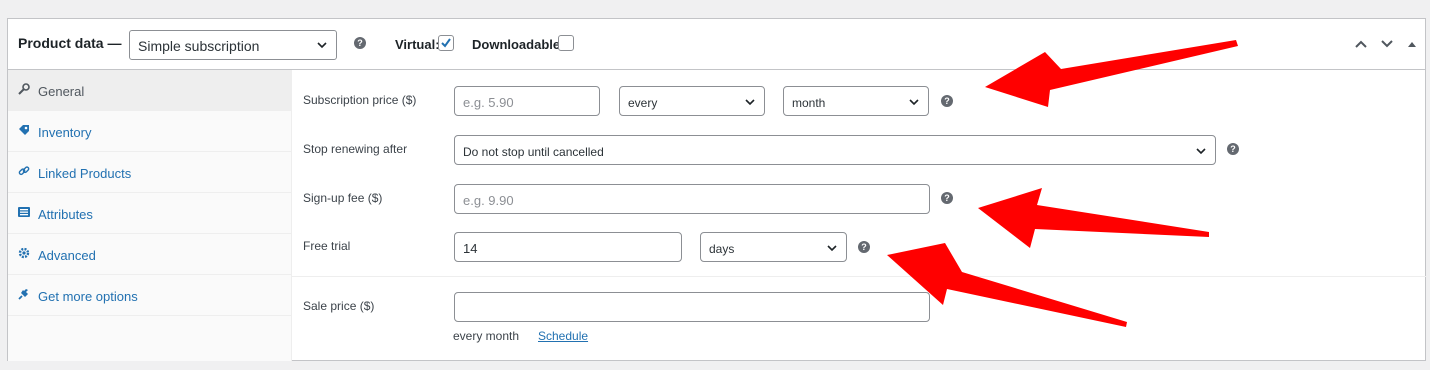 The image size is (1430, 370). What do you see at coordinates (24, 253) in the screenshot?
I see `gear-icon` at bounding box center [24, 253].